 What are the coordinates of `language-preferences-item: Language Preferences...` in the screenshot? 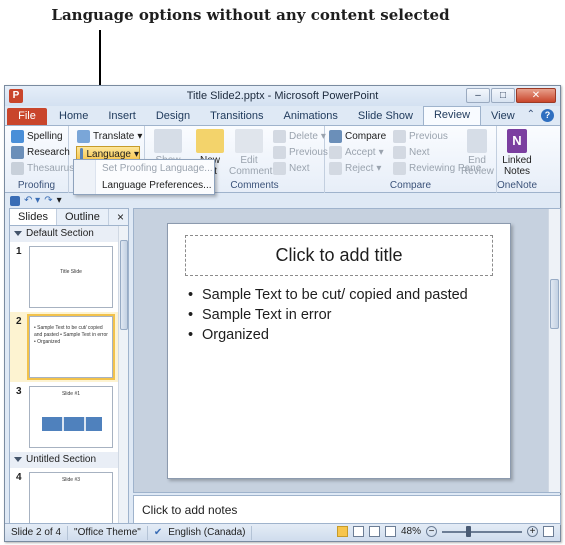 It's located at (144, 186).